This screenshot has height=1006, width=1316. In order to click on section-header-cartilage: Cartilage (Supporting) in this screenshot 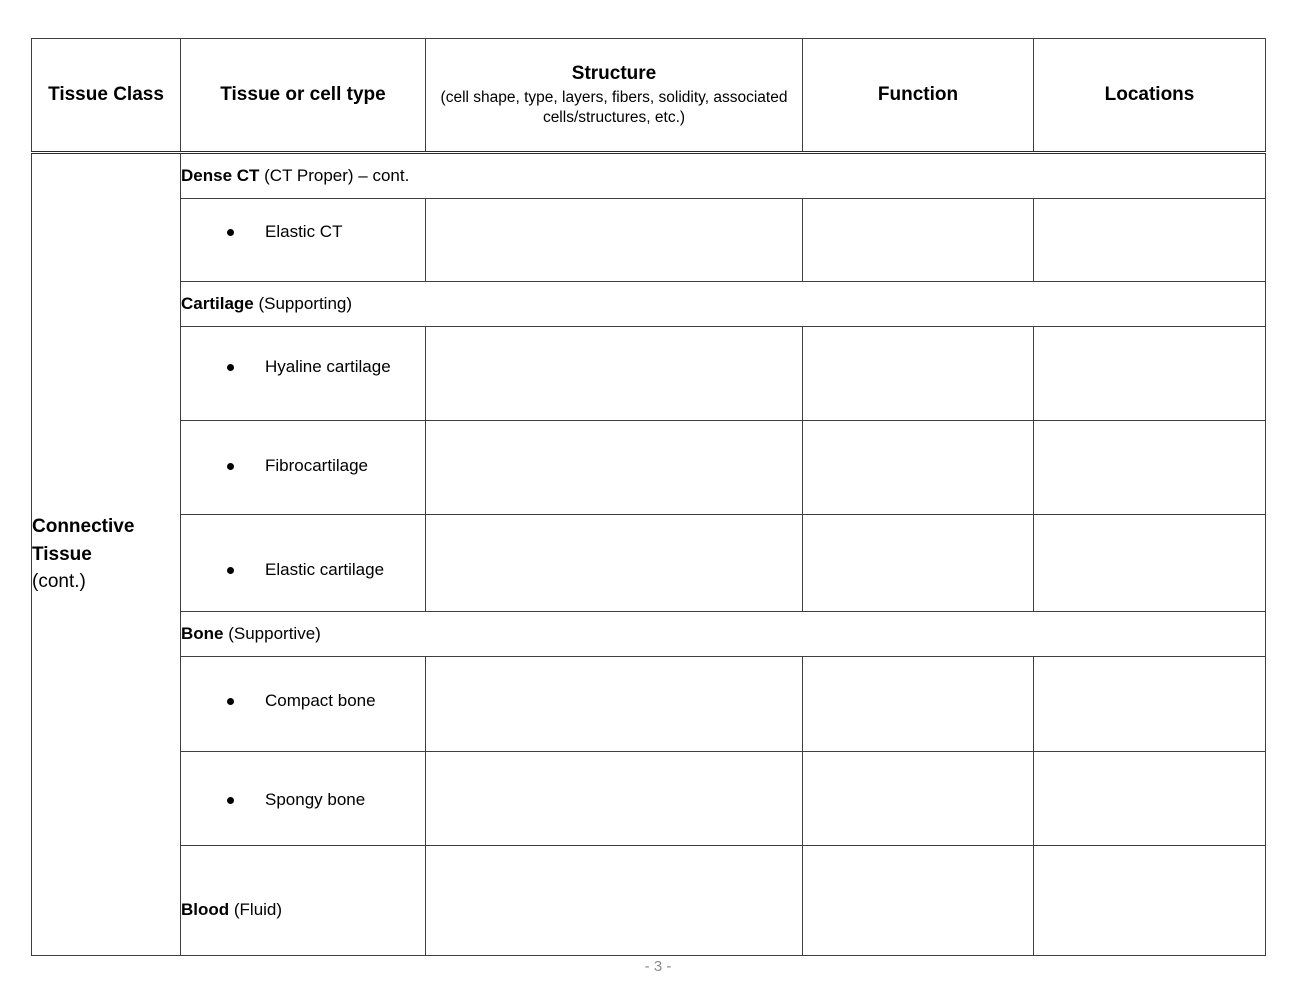, I will do `click(723, 304)`.